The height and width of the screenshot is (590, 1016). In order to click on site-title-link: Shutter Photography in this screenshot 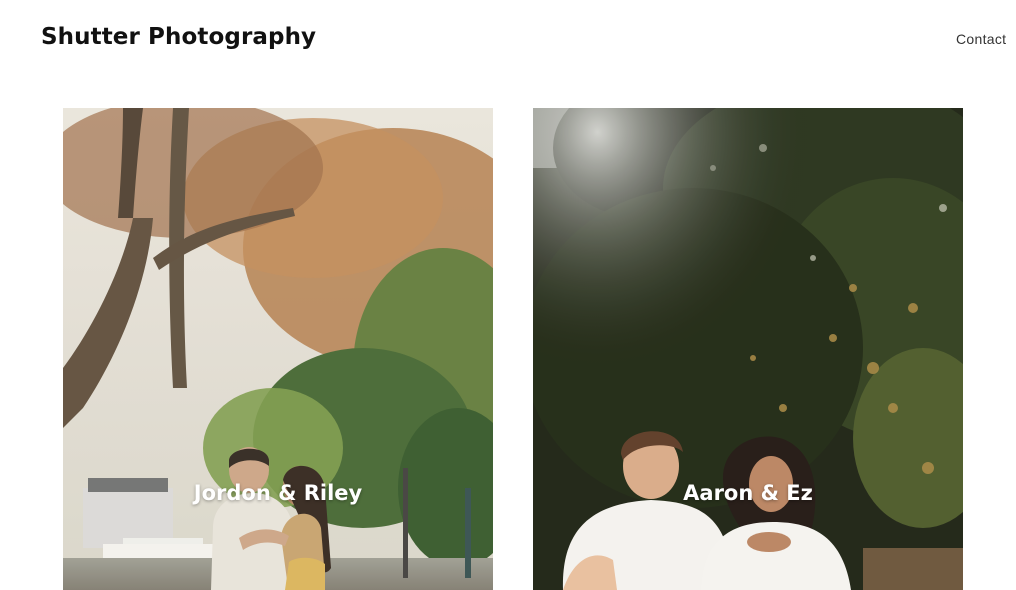, I will do `click(178, 37)`.